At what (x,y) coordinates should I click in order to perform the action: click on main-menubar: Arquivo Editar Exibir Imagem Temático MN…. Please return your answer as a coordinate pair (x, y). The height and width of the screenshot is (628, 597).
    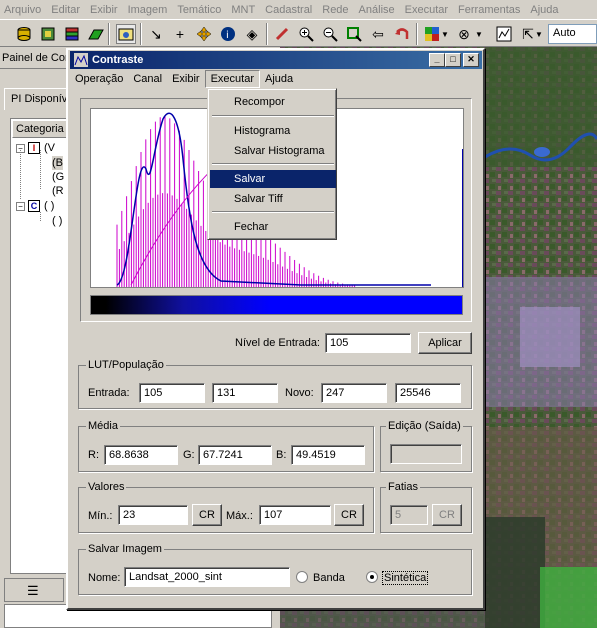
    Looking at the image, I should click on (298, 9).